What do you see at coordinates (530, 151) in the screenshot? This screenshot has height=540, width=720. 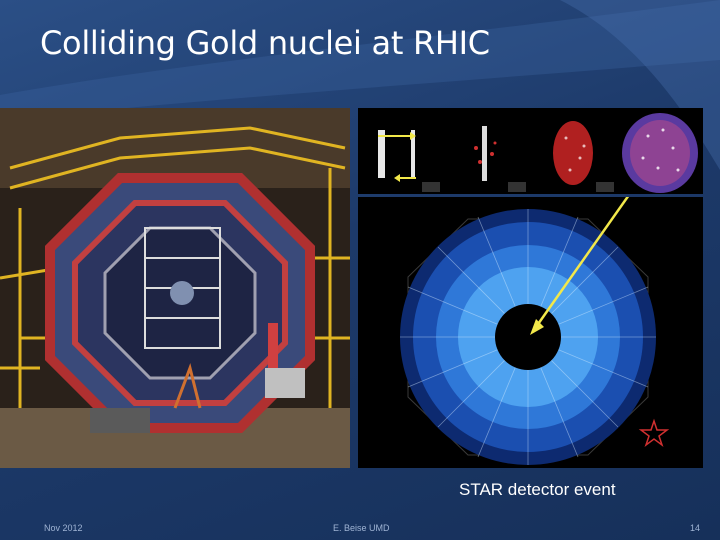 I see `collision-sequence-panel` at bounding box center [530, 151].